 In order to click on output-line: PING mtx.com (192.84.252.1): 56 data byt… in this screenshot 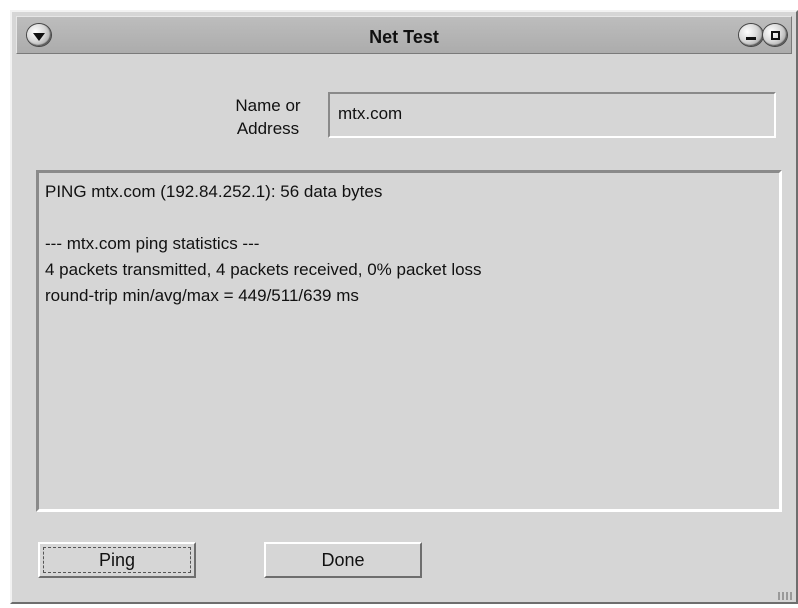, I will do `click(214, 191)`.